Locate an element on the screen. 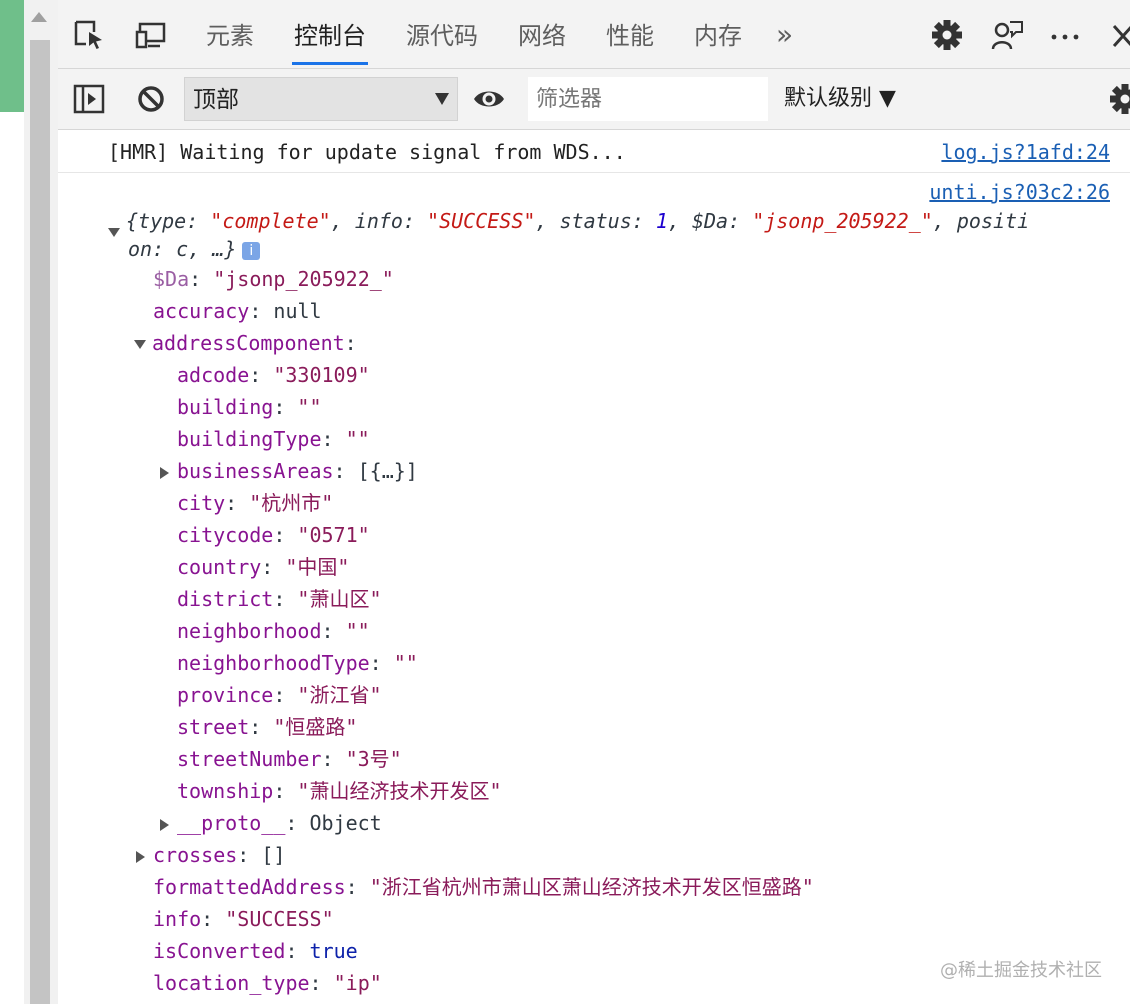 This screenshot has height=1004, width=1130. filter-input is located at coordinates (647, 99).